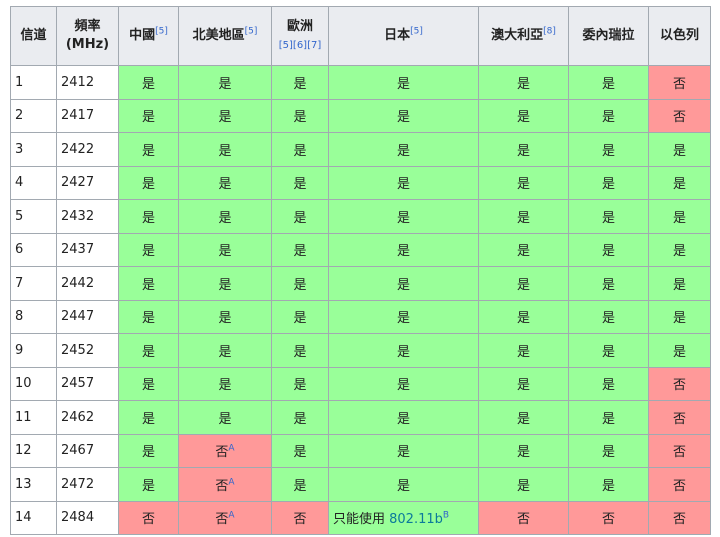 This screenshot has height=537, width=720. I want to click on header-channel: 信道, so click(33, 36).